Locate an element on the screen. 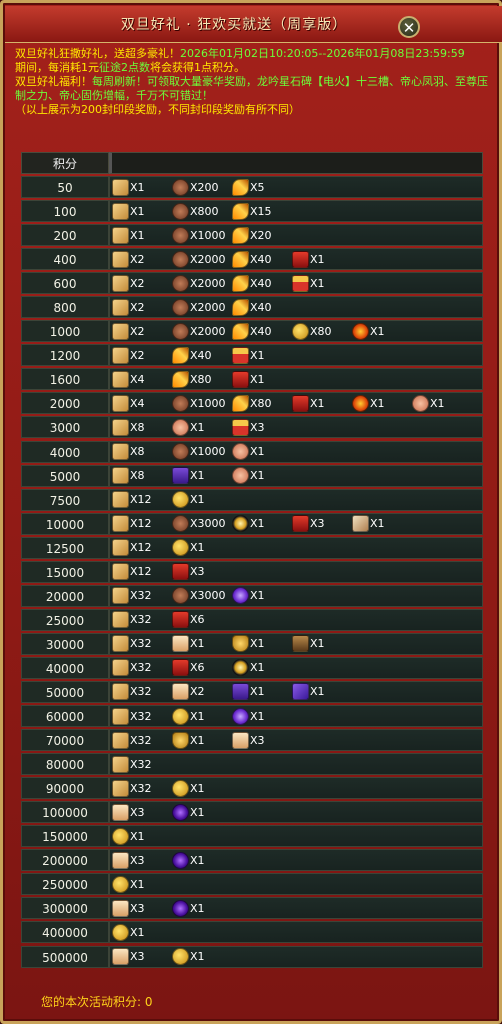 The height and width of the screenshot is (1024, 502). reward-item: X15 is located at coordinates (252, 211).